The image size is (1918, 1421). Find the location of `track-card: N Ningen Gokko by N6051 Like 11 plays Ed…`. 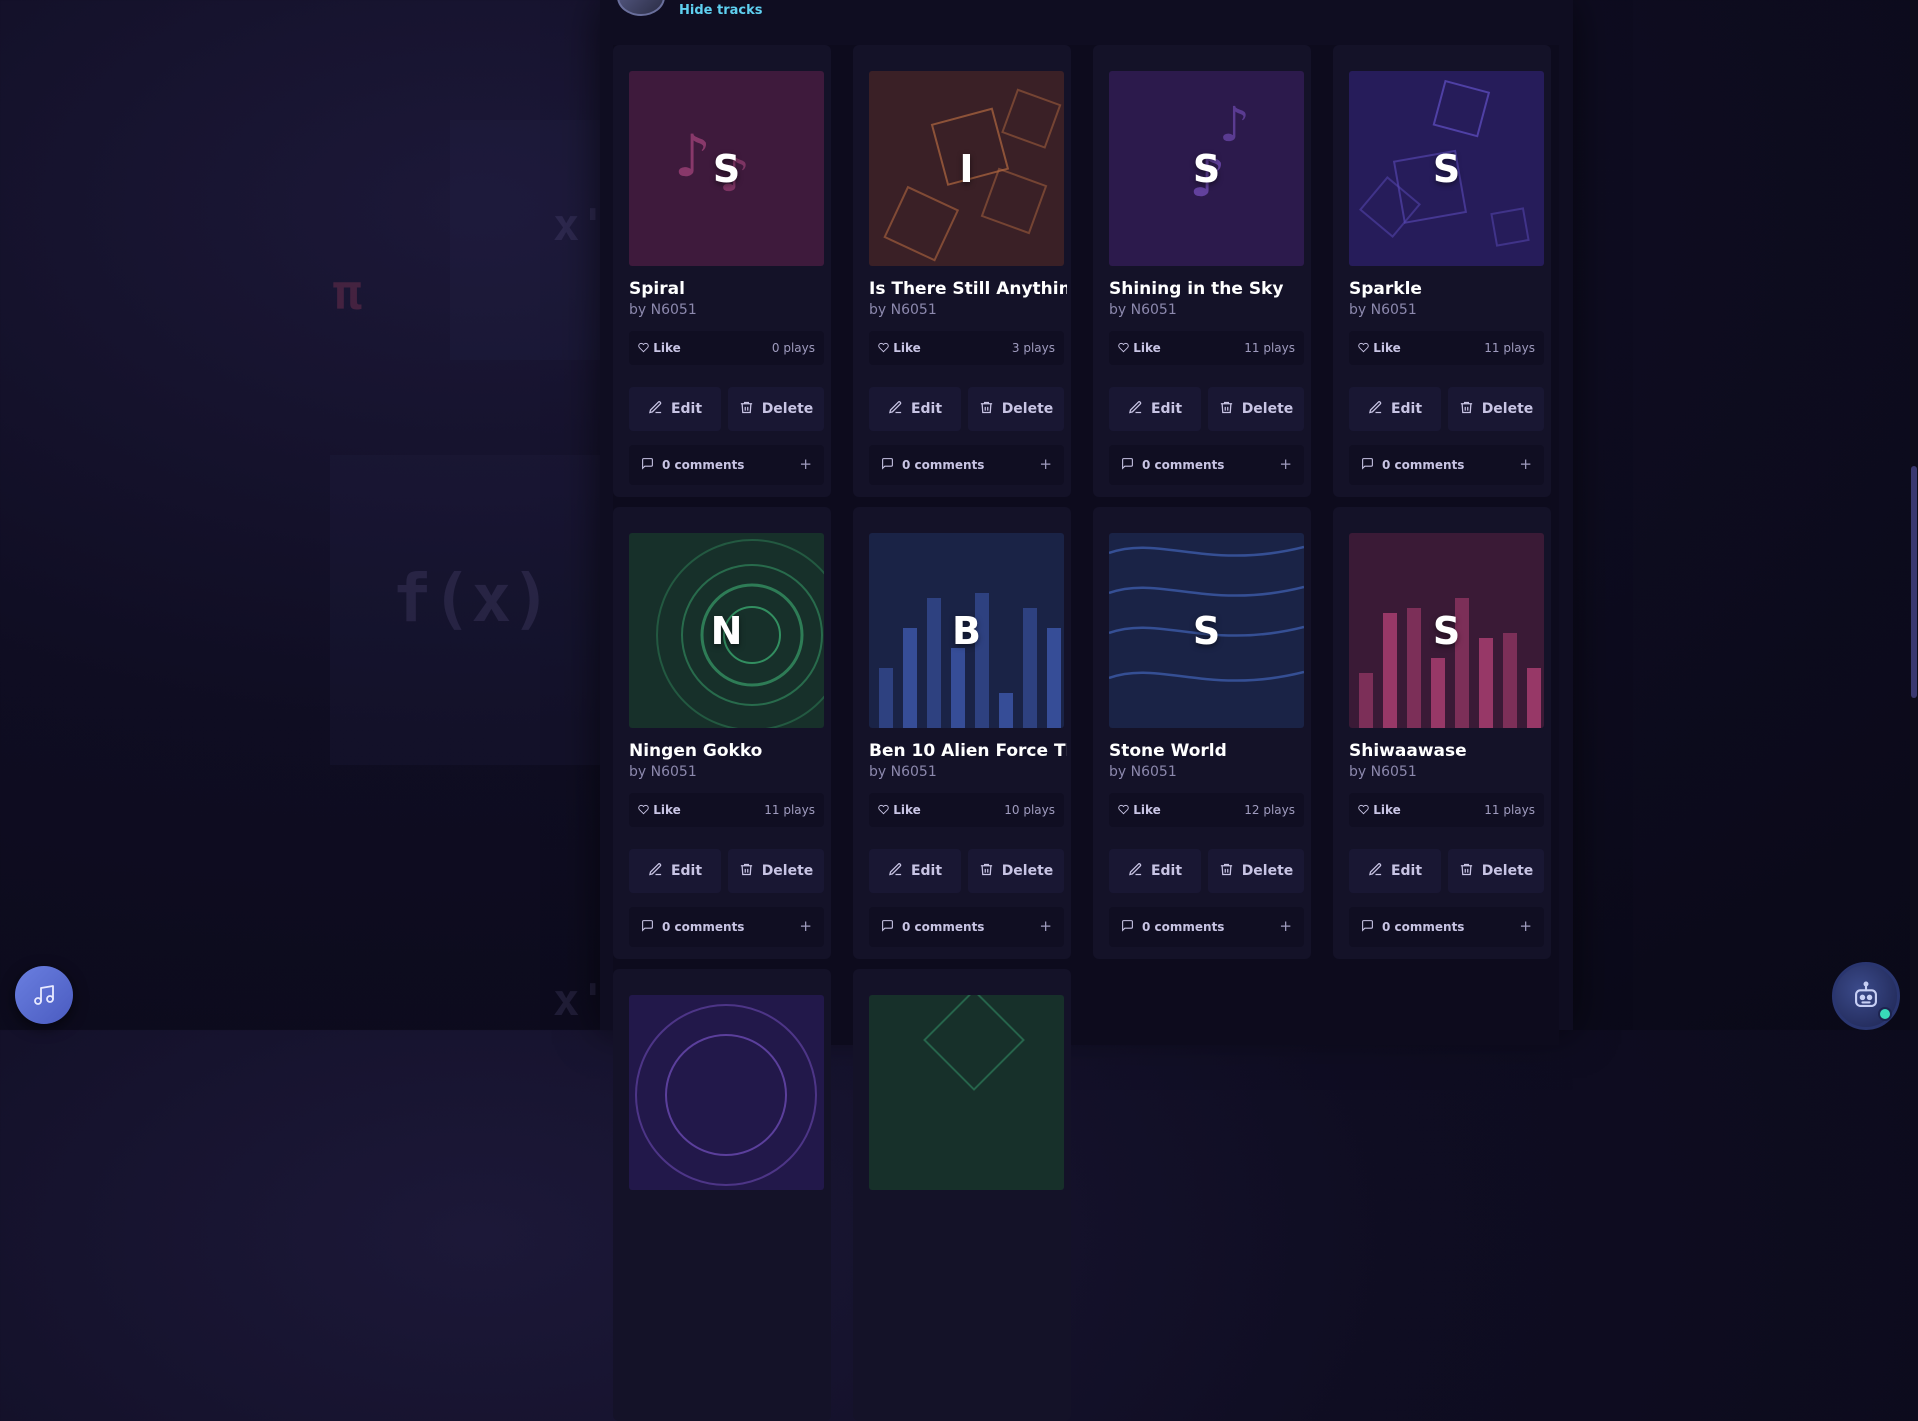

track-card: N Ningen Gokko by N6051 Like 11 plays Ed… is located at coordinates (722, 733).